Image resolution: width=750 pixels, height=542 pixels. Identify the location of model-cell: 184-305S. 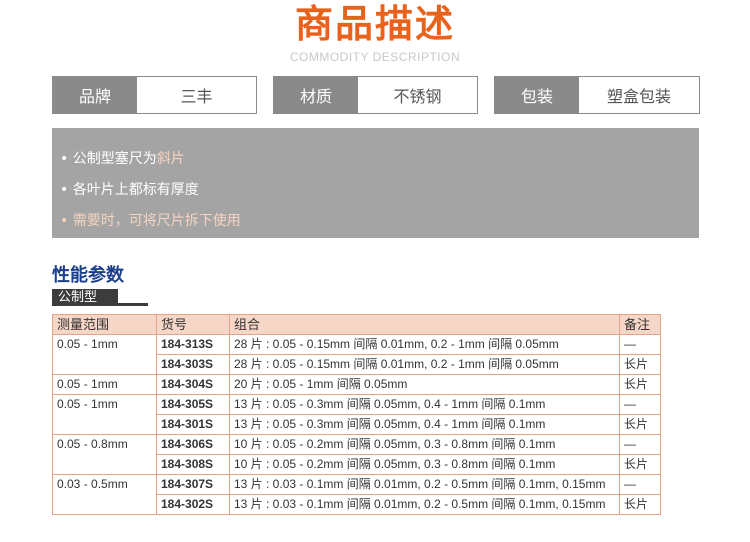
(193, 404).